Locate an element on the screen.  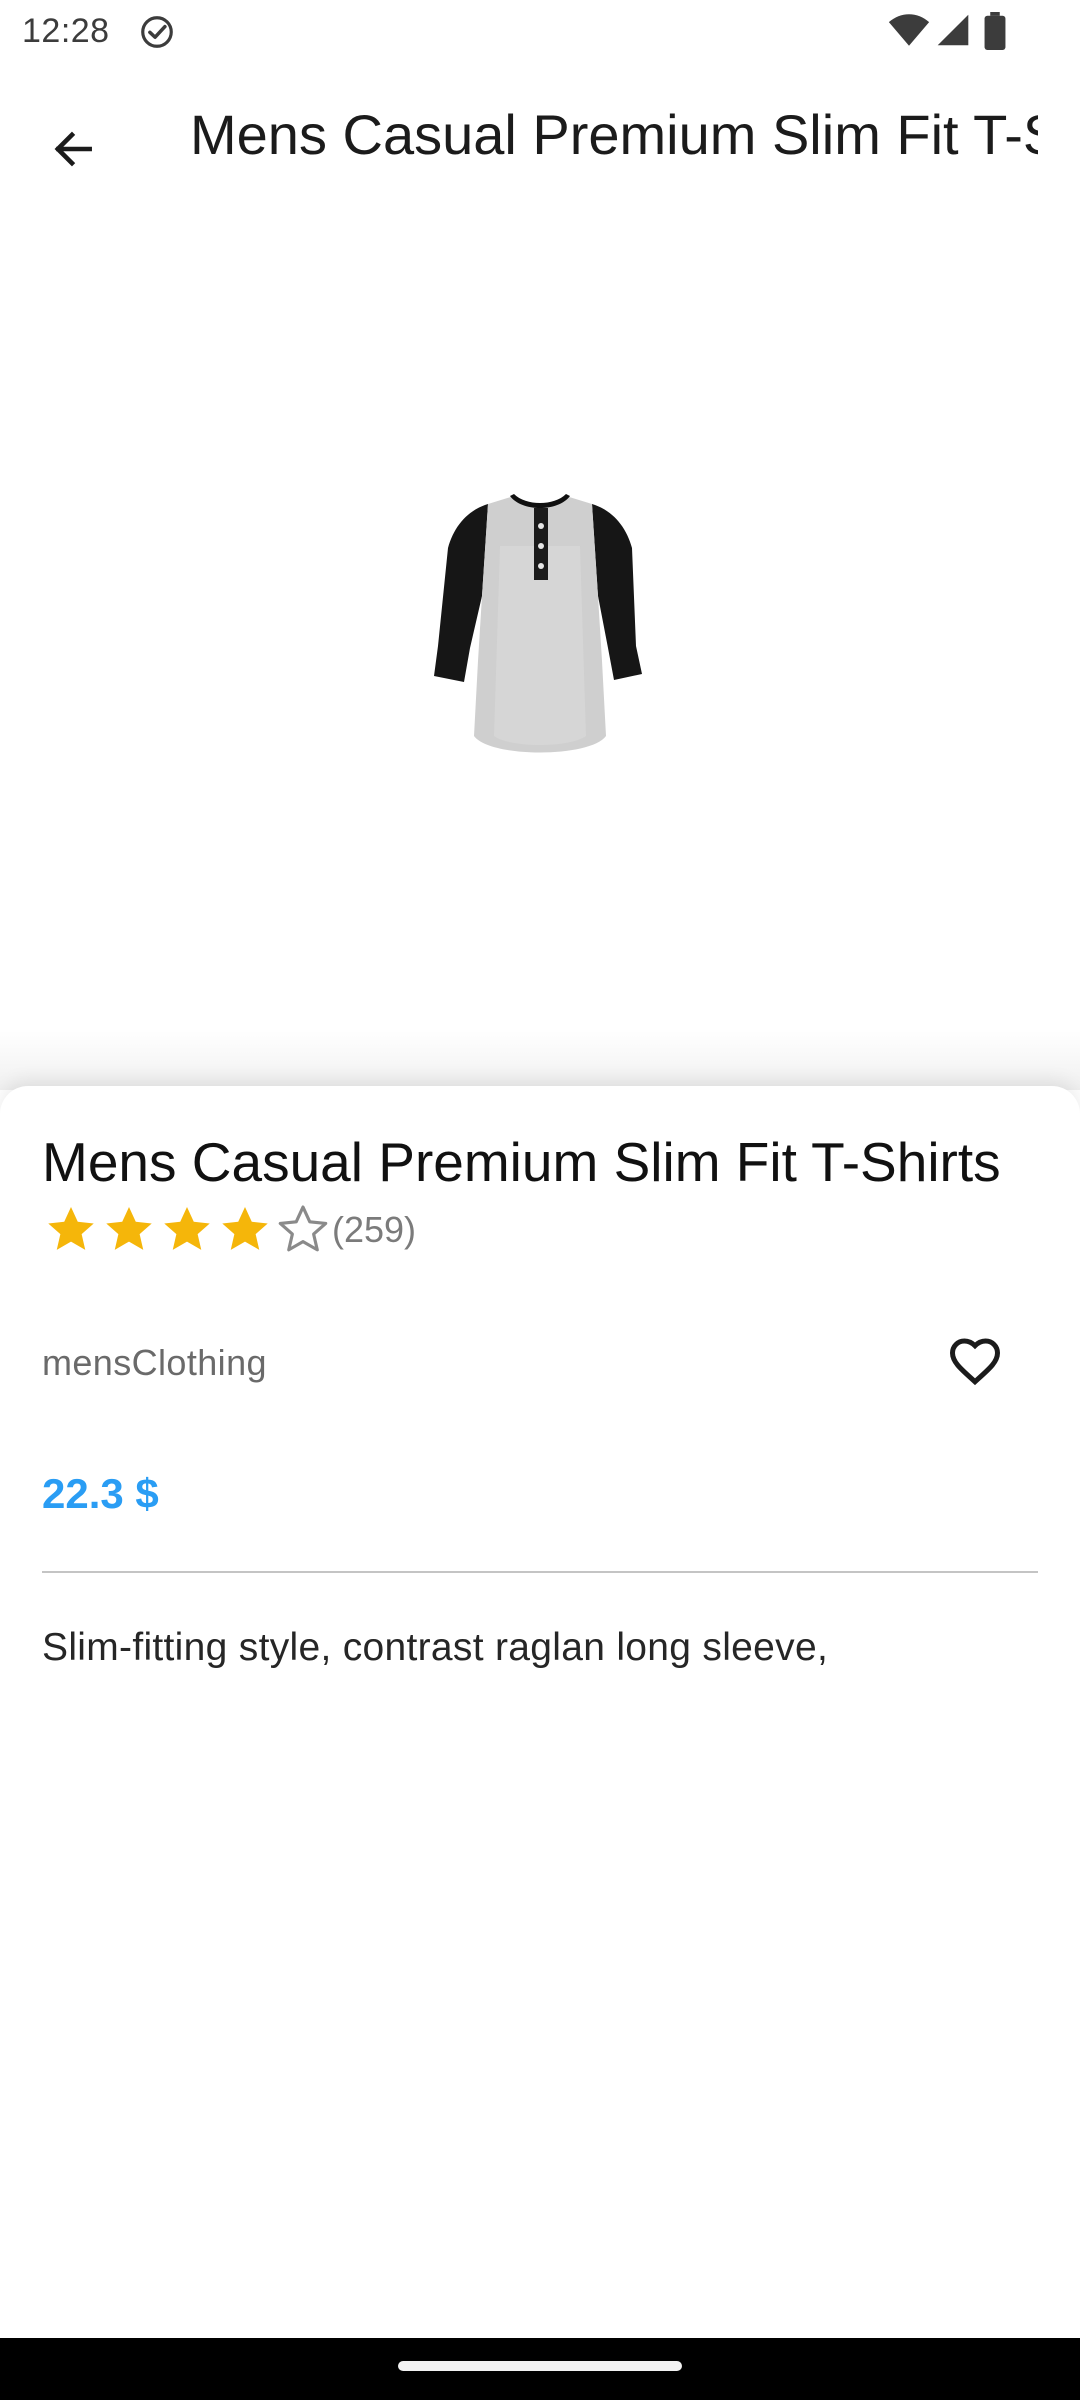
product-category: mensClothing is located at coordinates (154, 1362).